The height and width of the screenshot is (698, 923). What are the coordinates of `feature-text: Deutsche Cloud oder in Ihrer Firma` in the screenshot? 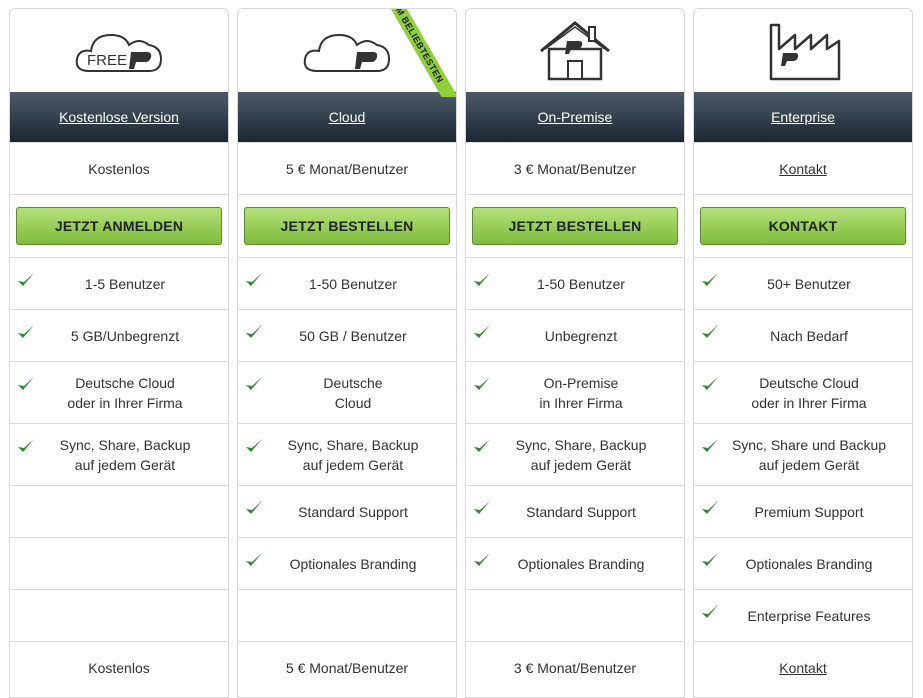 It's located at (125, 392).